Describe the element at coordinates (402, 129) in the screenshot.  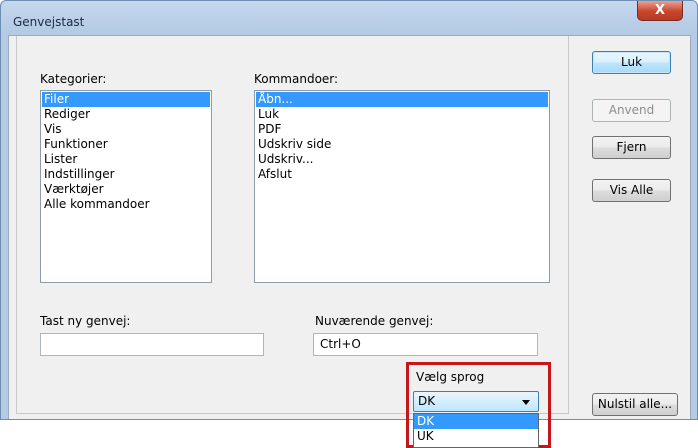
I see `list-item: PDF` at that location.